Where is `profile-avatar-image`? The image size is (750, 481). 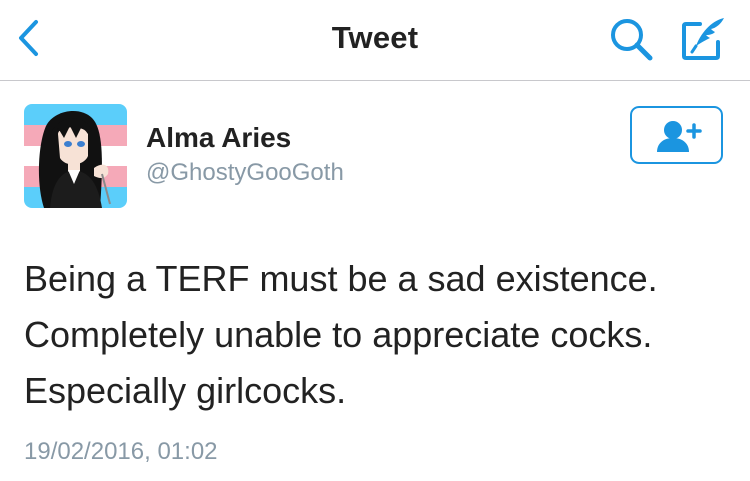
profile-avatar-image is located at coordinates (75, 156).